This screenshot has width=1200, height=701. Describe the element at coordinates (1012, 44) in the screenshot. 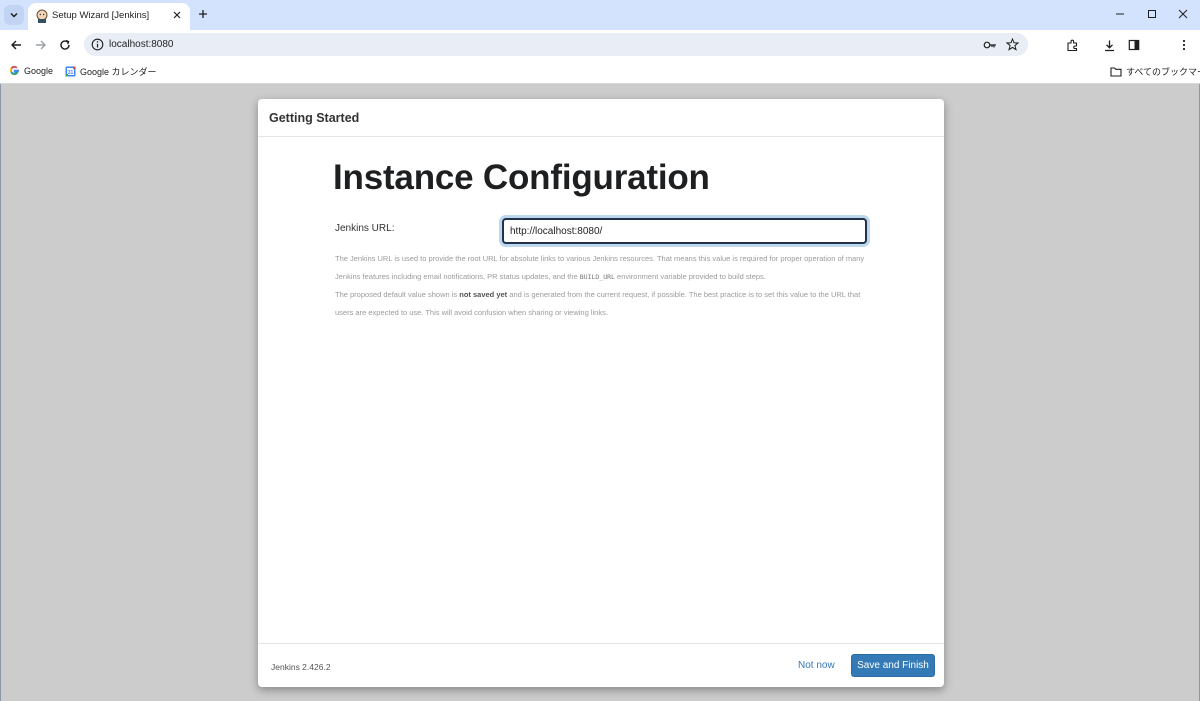

I see `star-icon` at that location.